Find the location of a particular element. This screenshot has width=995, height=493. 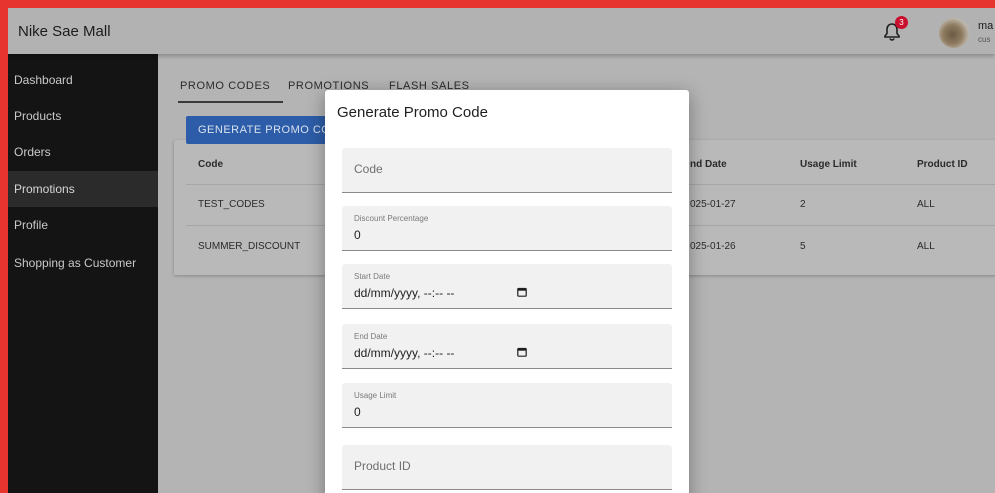

sidebar-item-dashboard: Dashboard is located at coordinates (83, 80).